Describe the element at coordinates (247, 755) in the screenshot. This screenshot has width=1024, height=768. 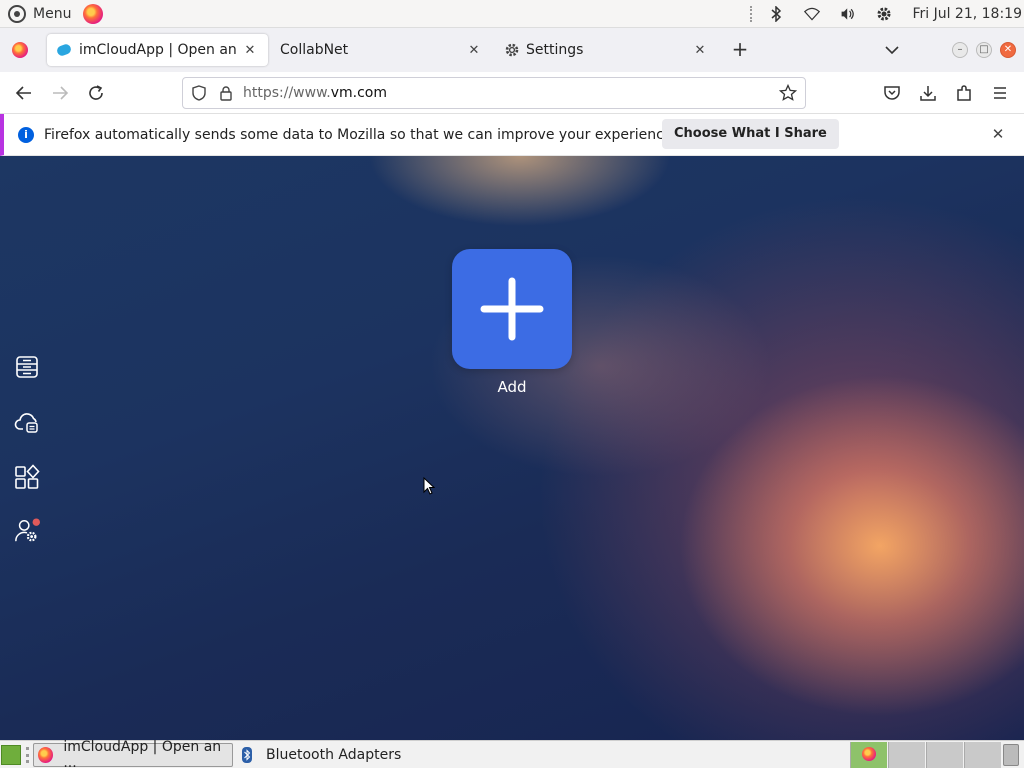
I see `bluetooth-adapter-icon` at that location.